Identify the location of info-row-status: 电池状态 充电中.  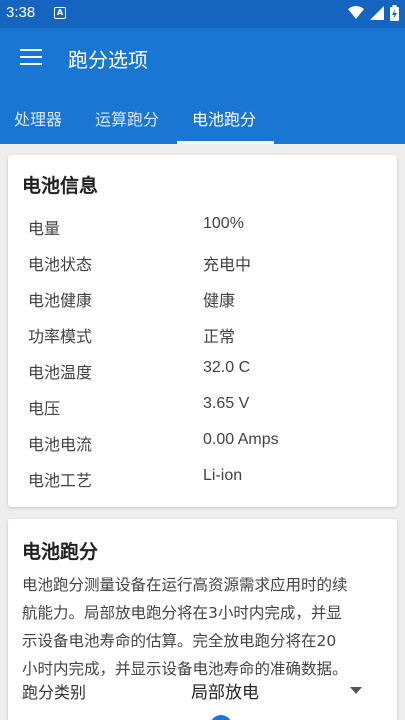
(208, 269).